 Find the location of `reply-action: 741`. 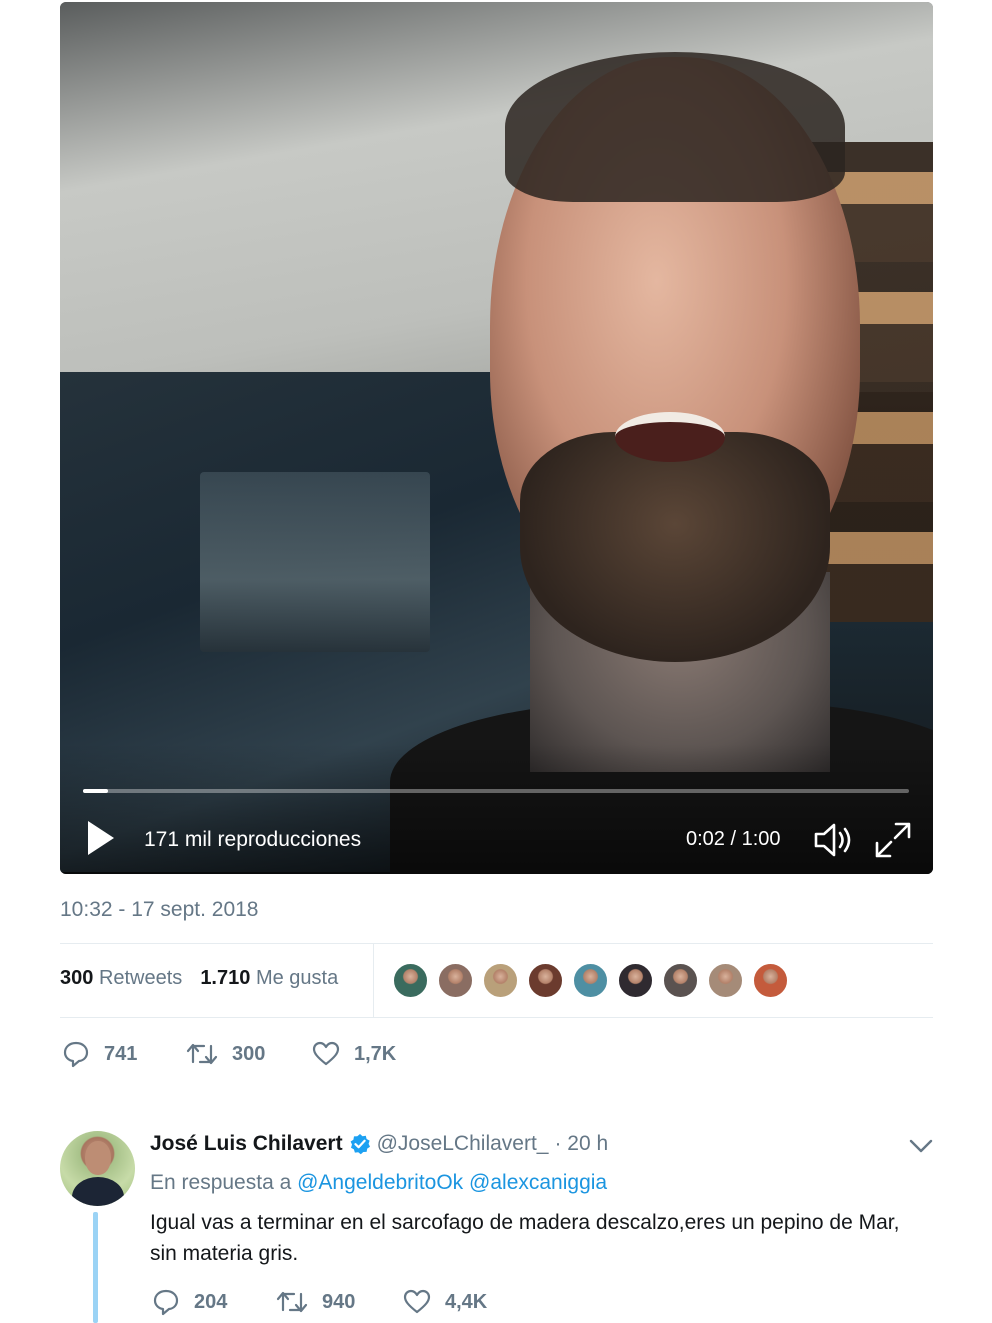

reply-action: 741 is located at coordinates (99, 1054).